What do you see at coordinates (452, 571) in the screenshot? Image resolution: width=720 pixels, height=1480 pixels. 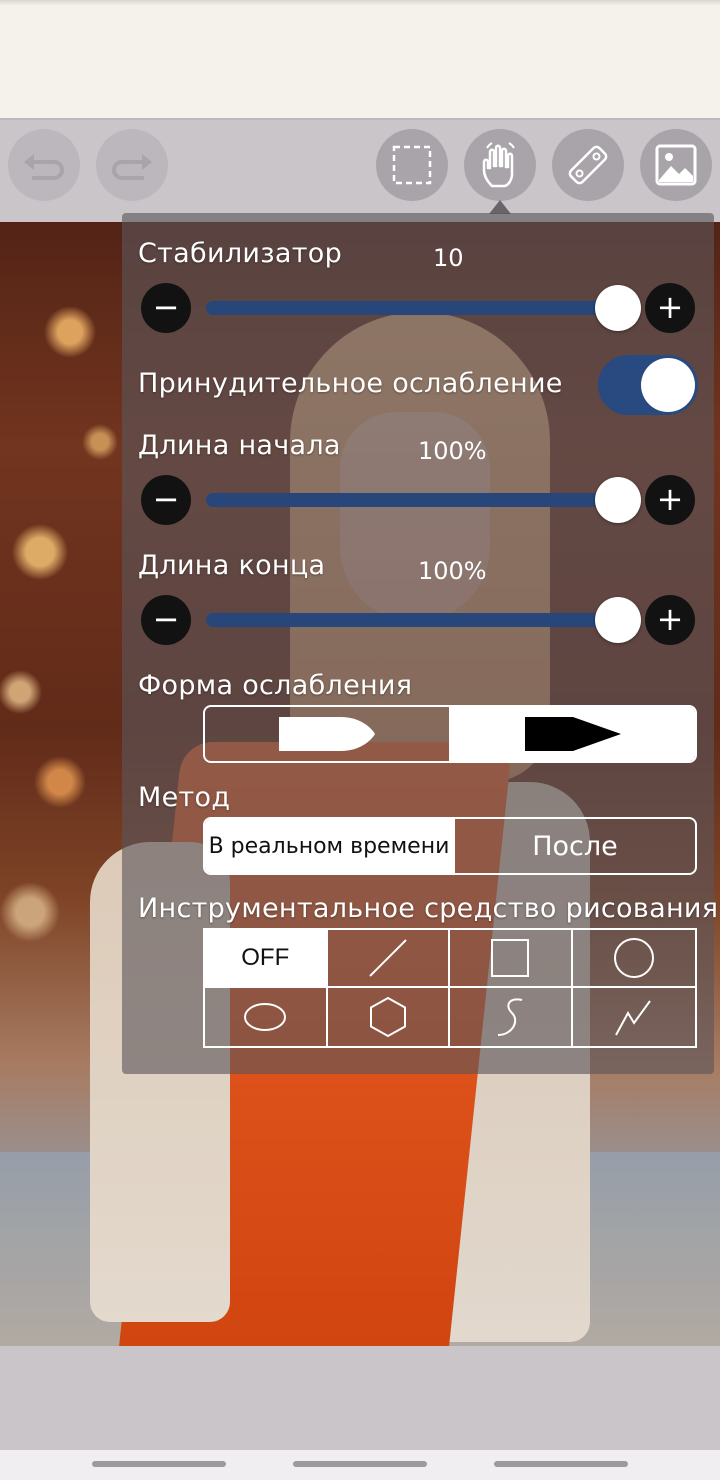 I see `end-length-value: 100%` at bounding box center [452, 571].